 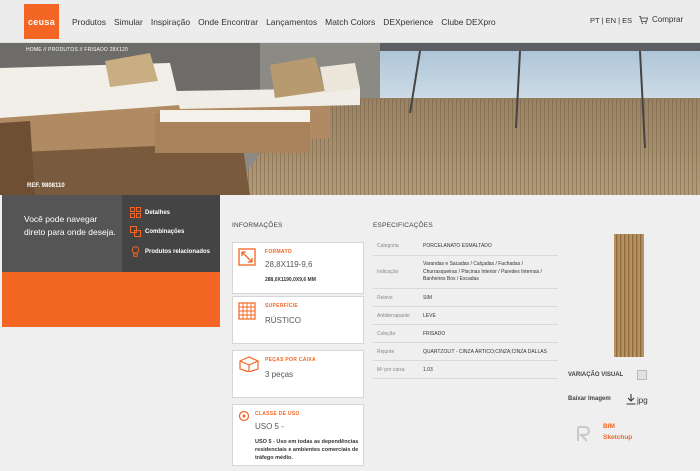 What do you see at coordinates (277, 414) in the screenshot?
I see `card-label: CLASSE DE USO` at bounding box center [277, 414].